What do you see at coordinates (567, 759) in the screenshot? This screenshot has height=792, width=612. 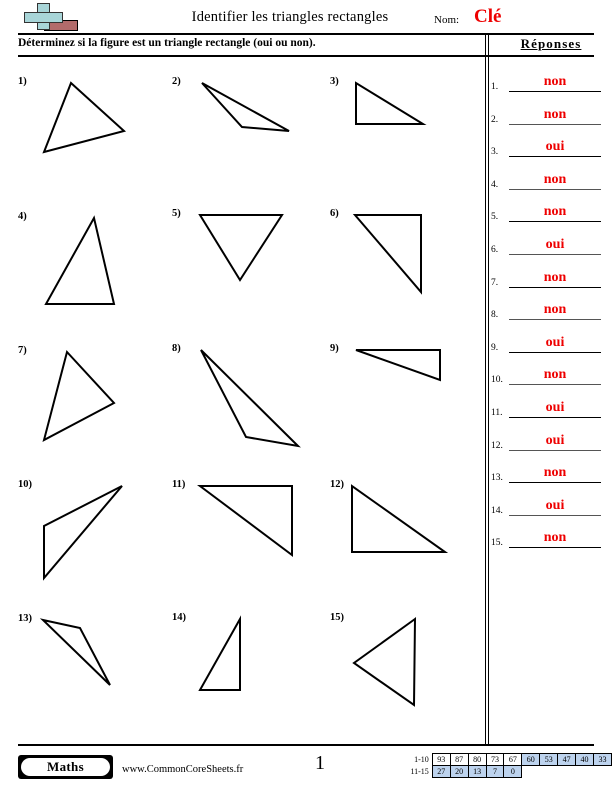 I see `score-cell: 47` at bounding box center [567, 759].